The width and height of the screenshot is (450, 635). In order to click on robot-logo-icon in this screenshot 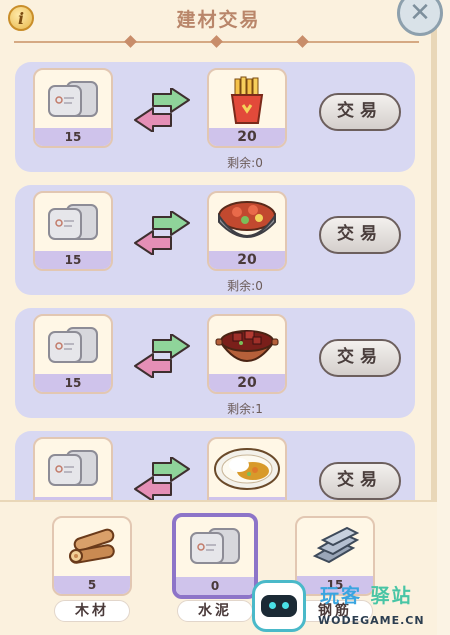, I will do `click(279, 606)`.